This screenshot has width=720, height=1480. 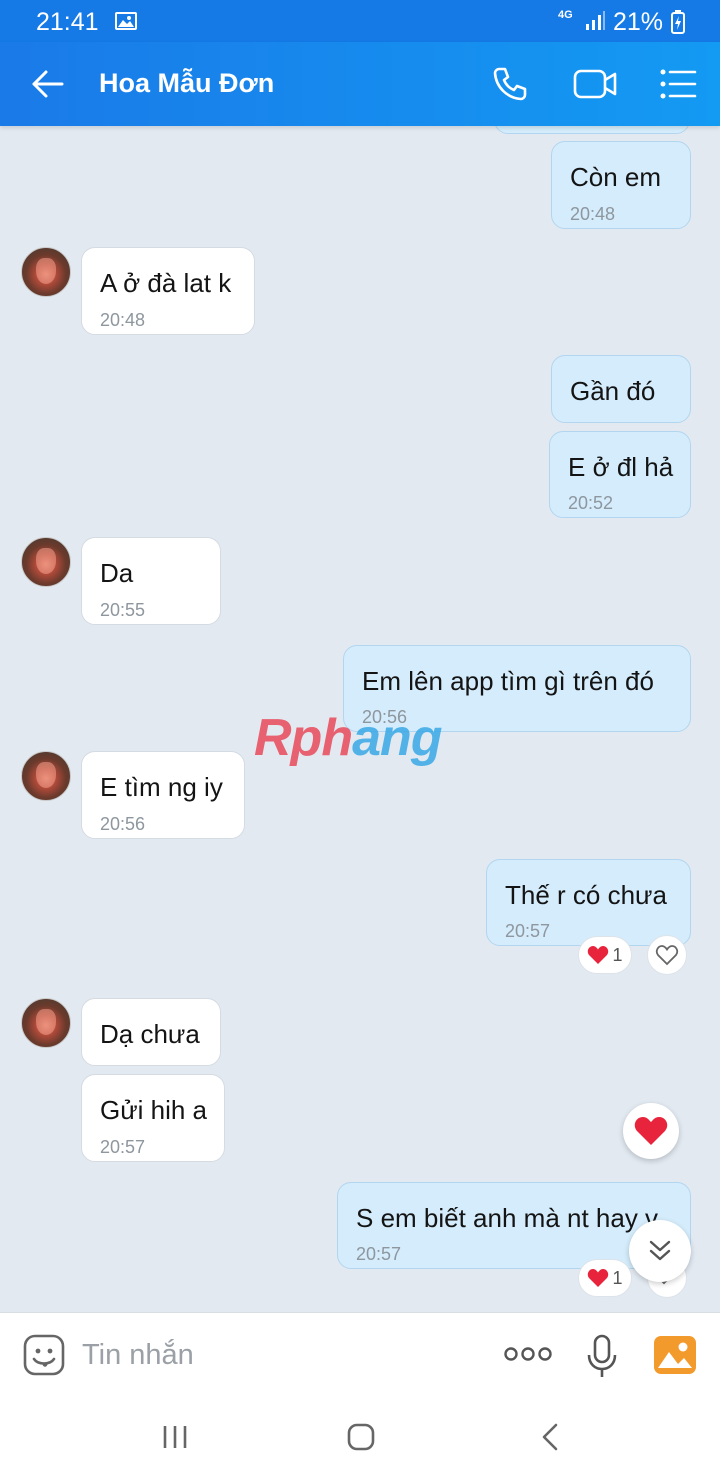 What do you see at coordinates (592, 130) in the screenshot?
I see `message-bubble-partial` at bounding box center [592, 130].